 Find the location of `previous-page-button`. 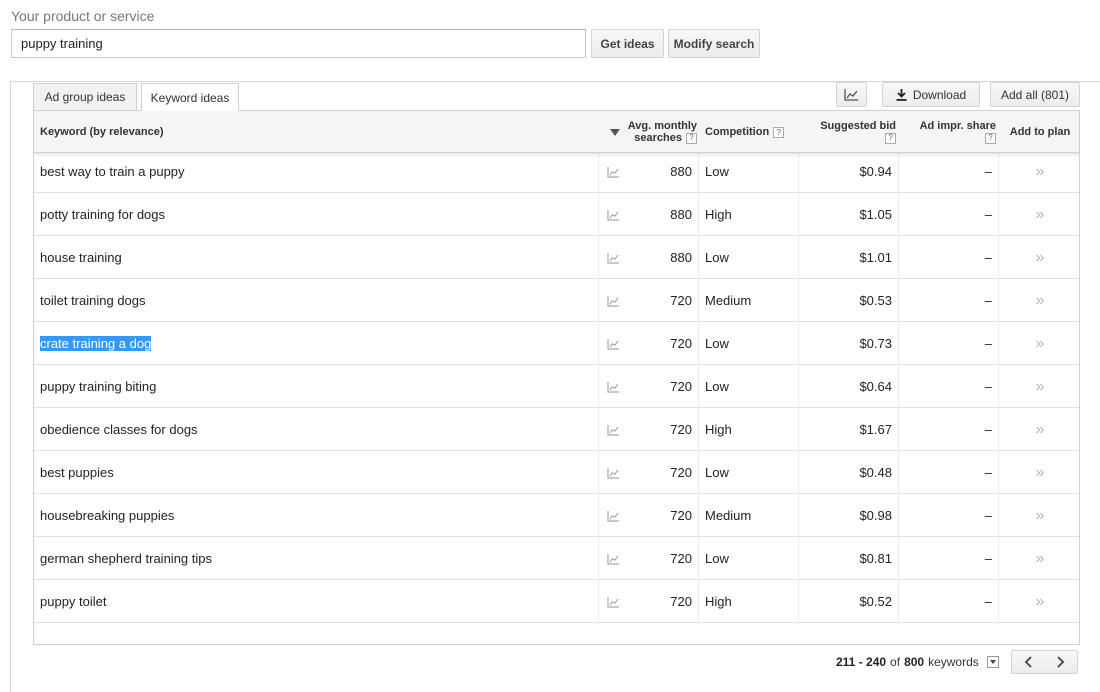

previous-page-button is located at coordinates (1028, 662).